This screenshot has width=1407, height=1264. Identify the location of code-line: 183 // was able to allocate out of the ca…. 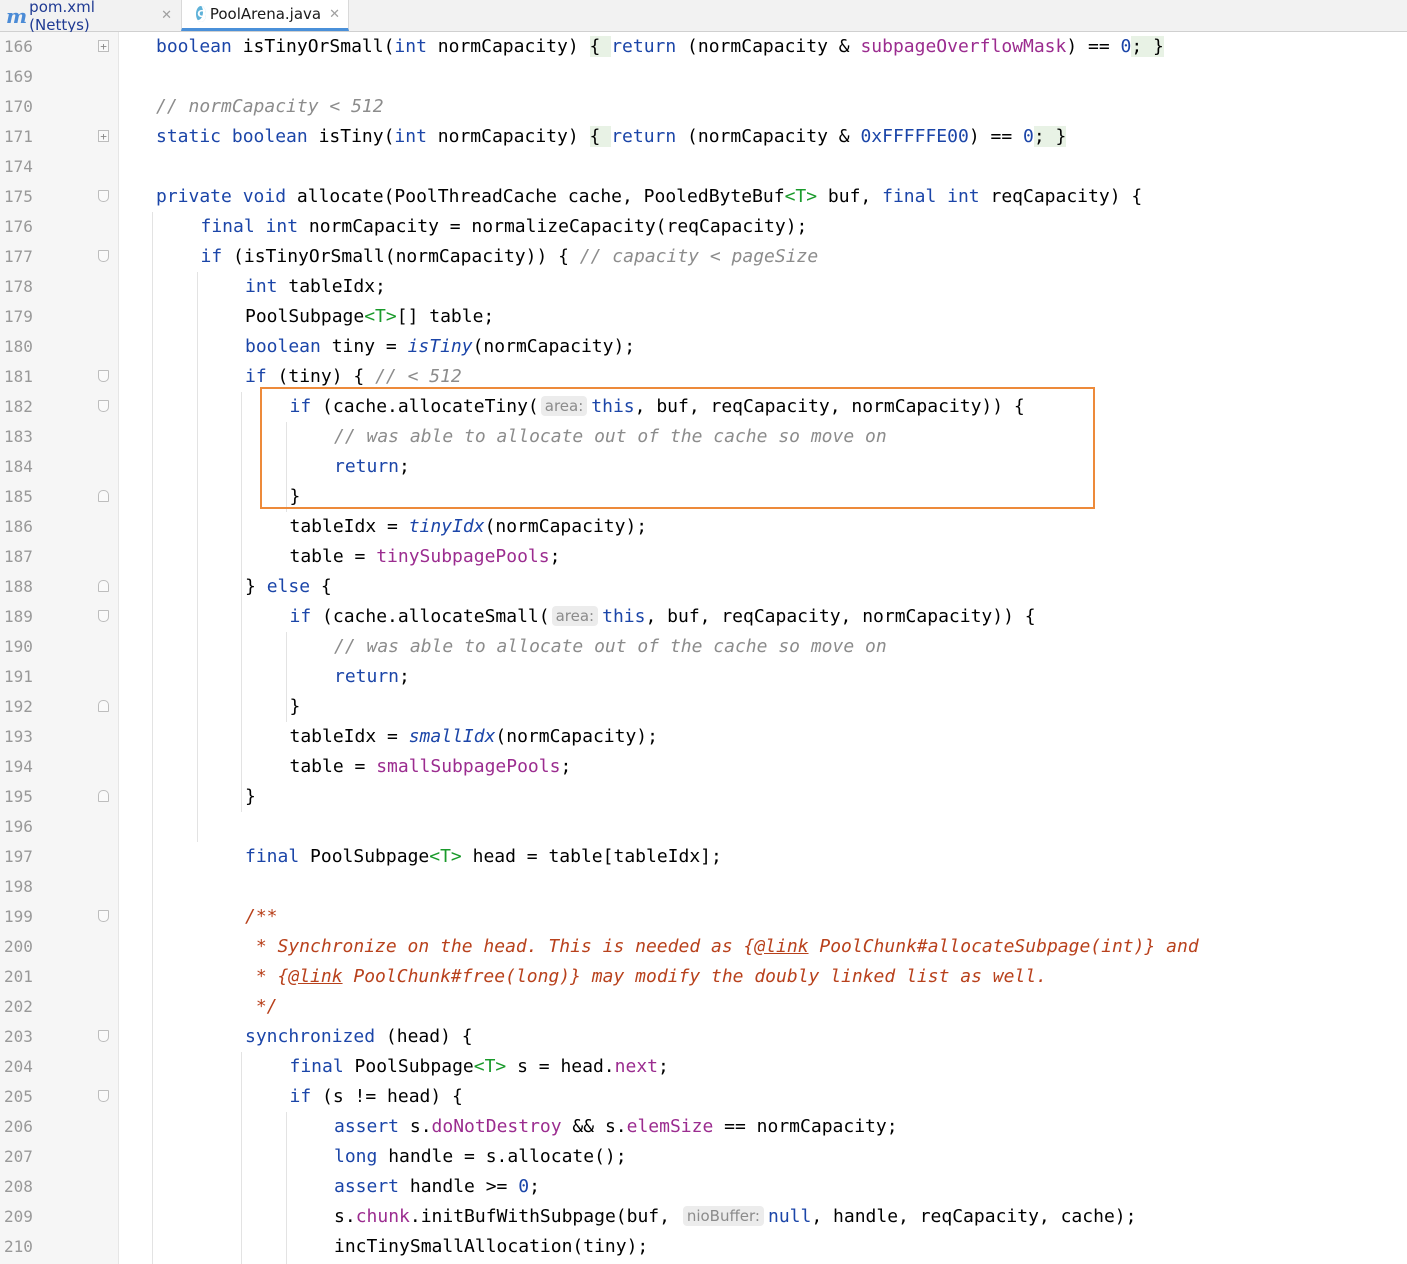
(703, 437).